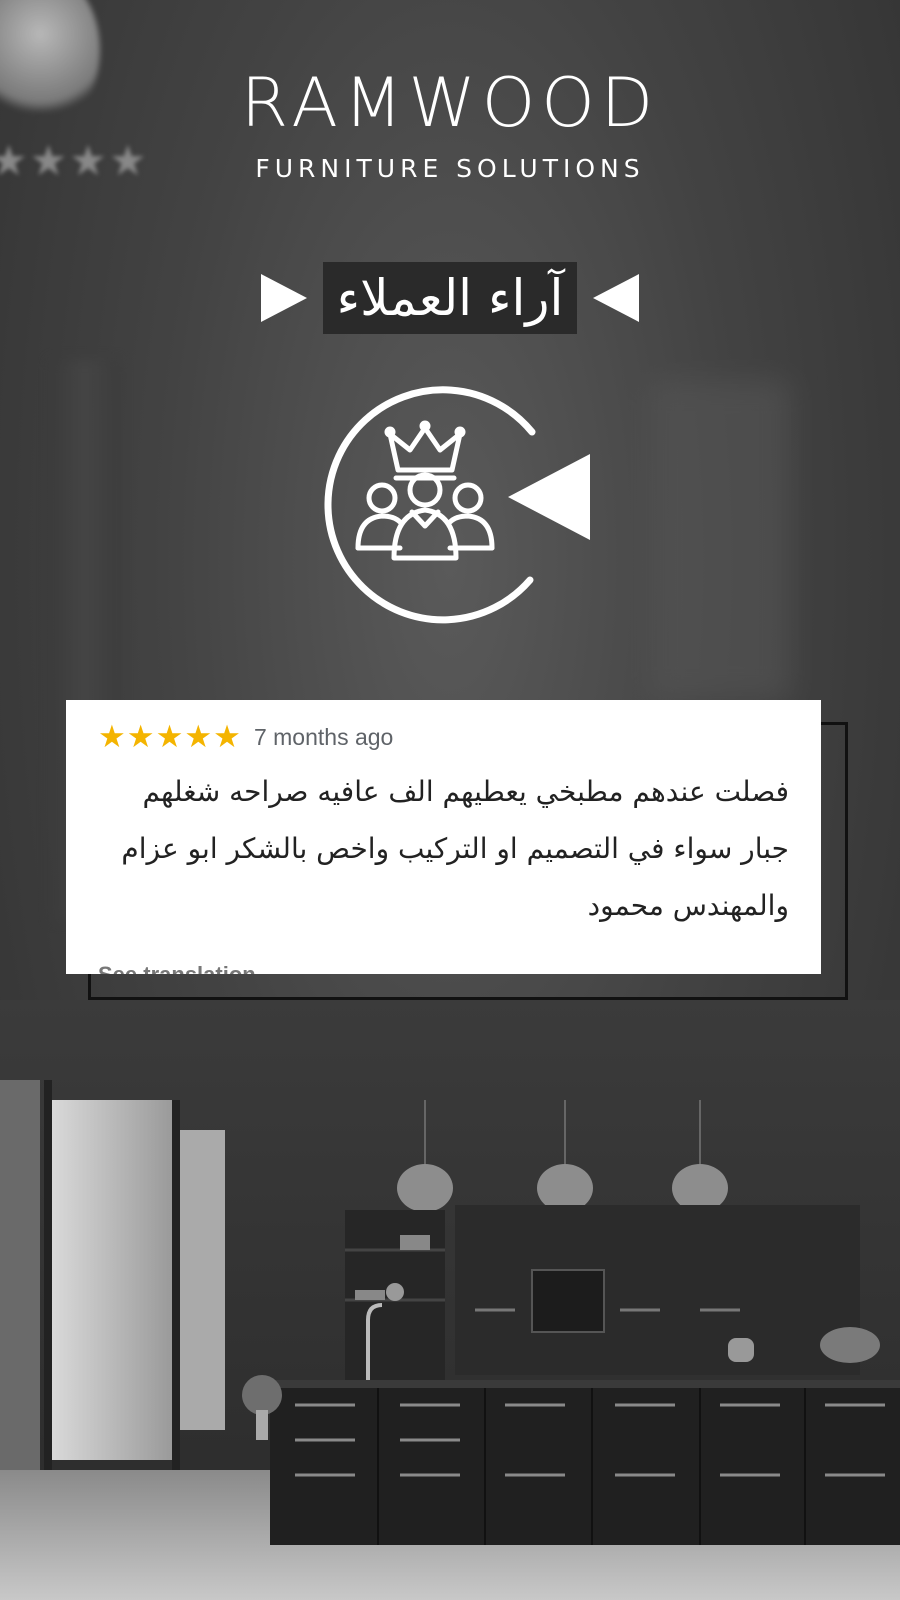 The width and height of the screenshot is (900, 1600). Describe the element at coordinates (177, 968) in the screenshot. I see `see-translation-link: See translation` at that location.